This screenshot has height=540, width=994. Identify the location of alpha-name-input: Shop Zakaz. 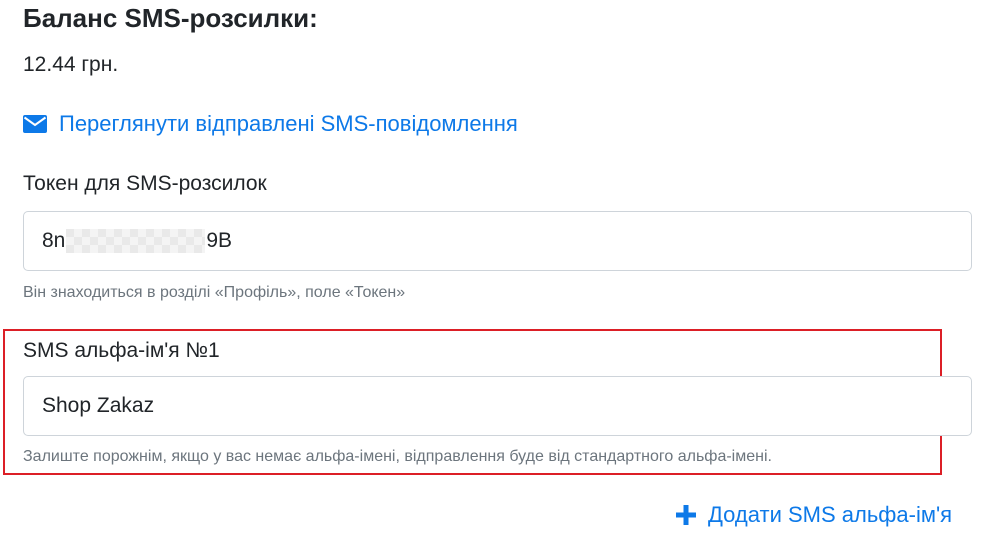
(497, 406).